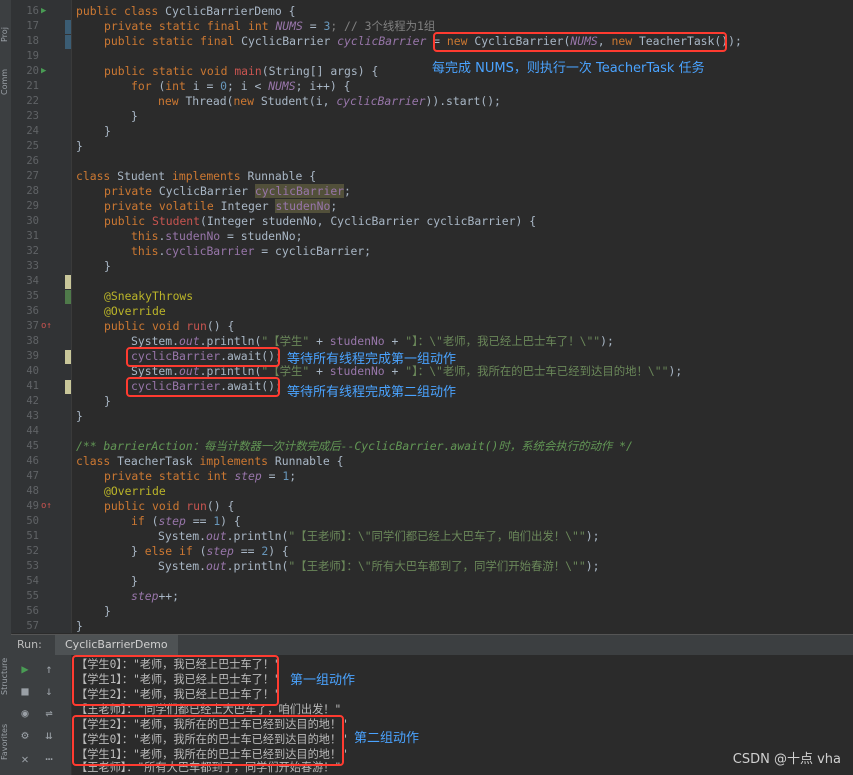 Image resolution: width=853 pixels, height=775 pixels. What do you see at coordinates (32, 131) in the screenshot?
I see `line-number: 24` at bounding box center [32, 131].